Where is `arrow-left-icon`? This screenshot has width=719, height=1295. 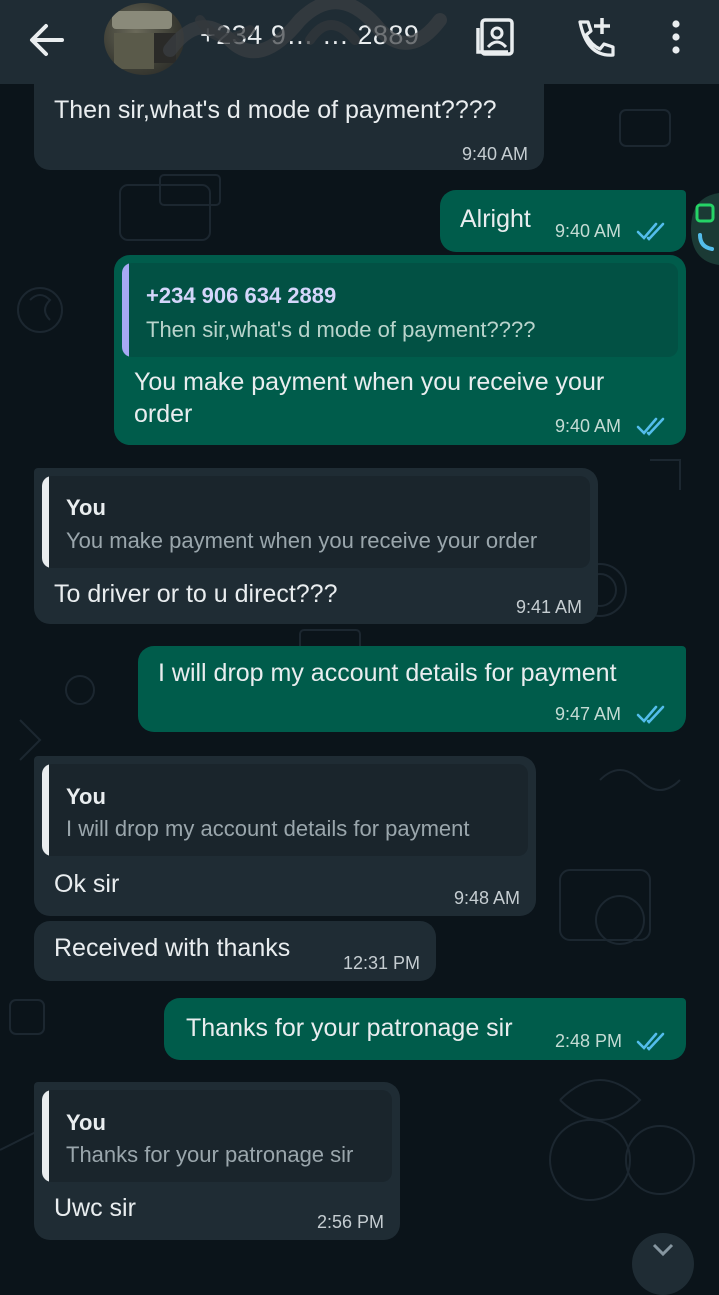
arrow-left-icon is located at coordinates (47, 40).